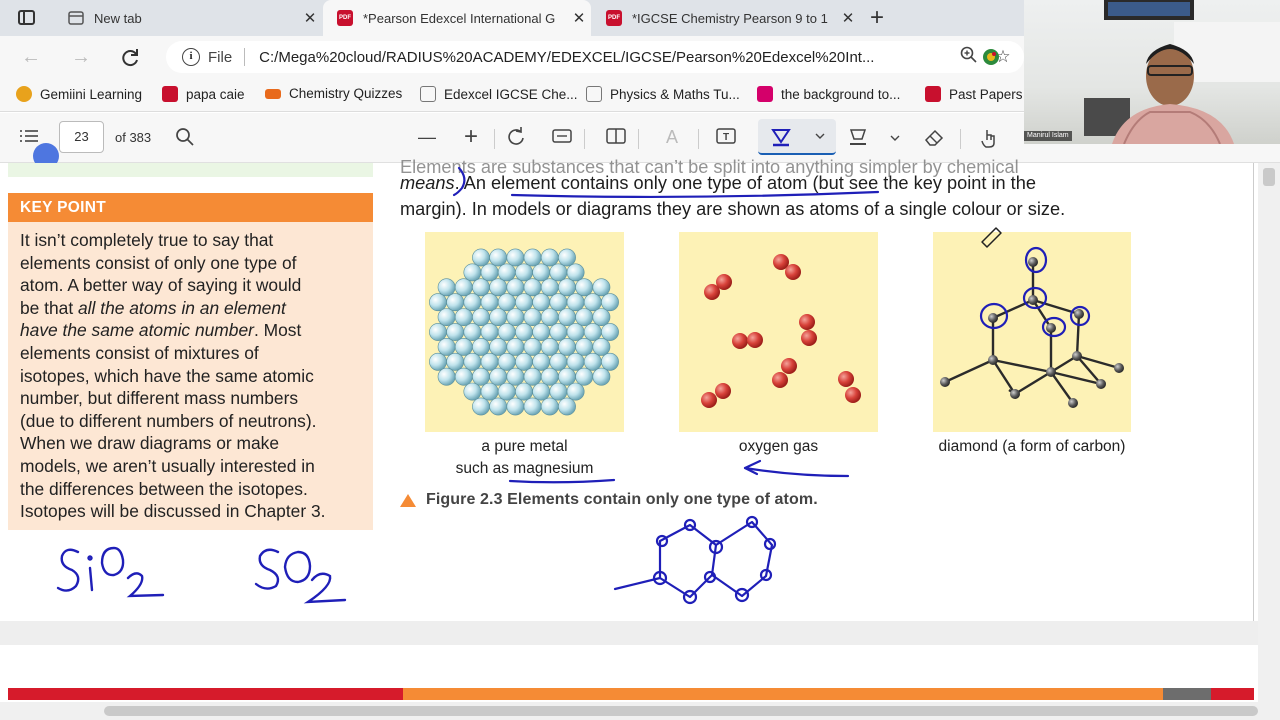 This screenshot has width=1280, height=720. Describe the element at coordinates (459, 18) in the screenshot. I see `tab-title: *Pearson Edexcel International G` at that location.